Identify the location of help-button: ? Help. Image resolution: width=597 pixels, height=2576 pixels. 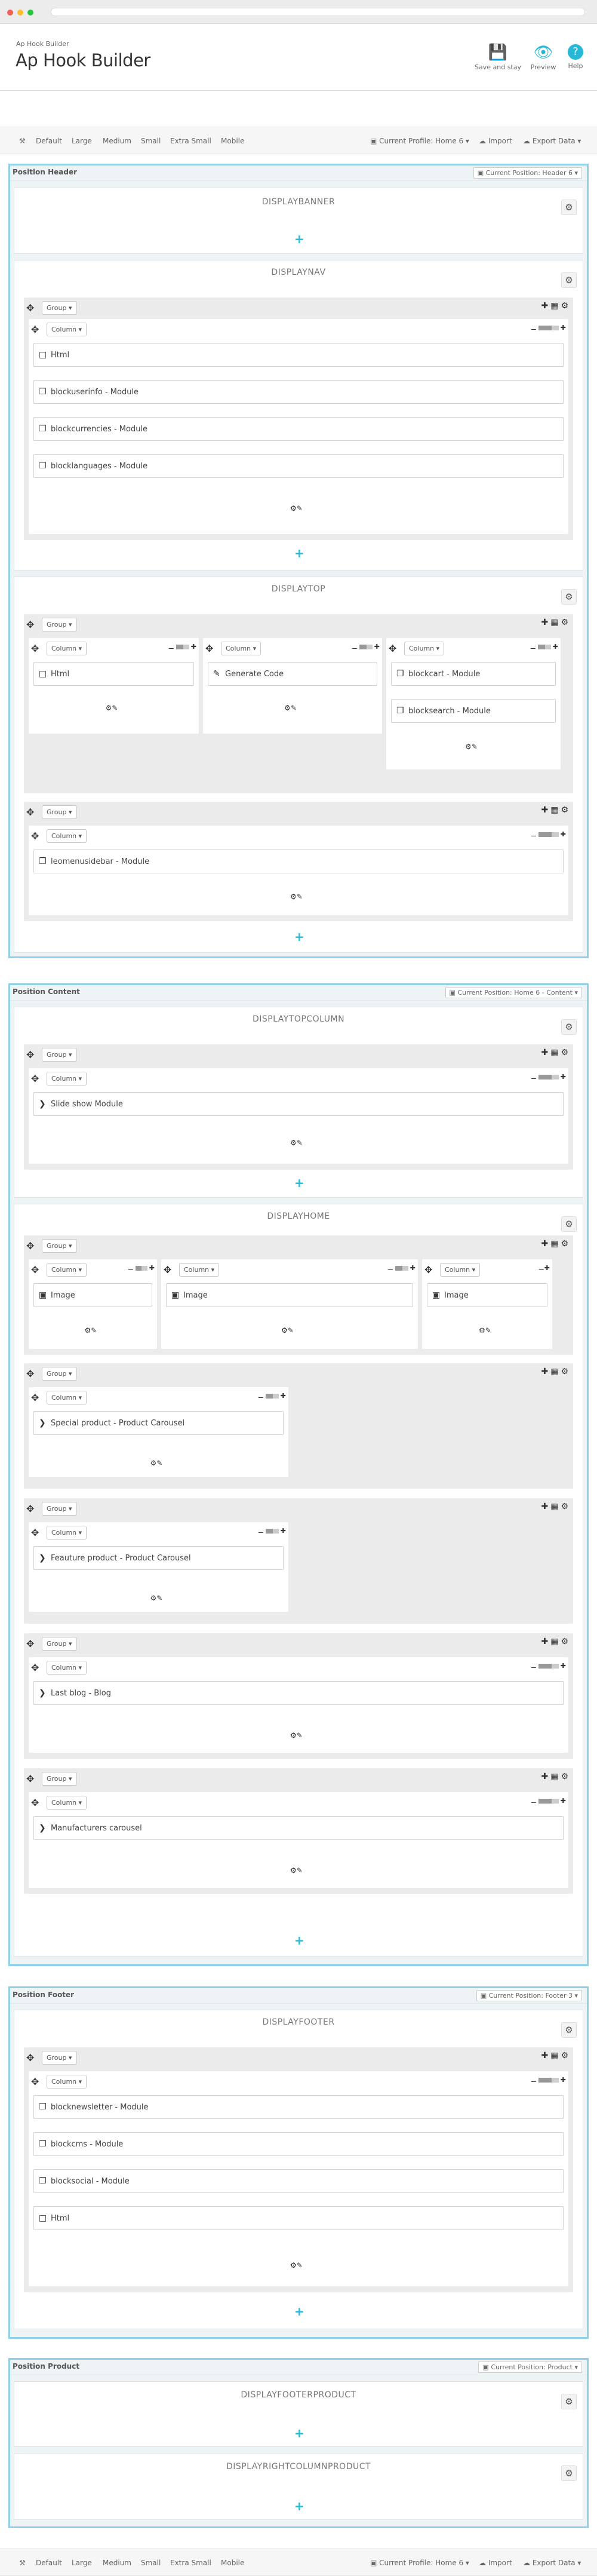
(575, 57).